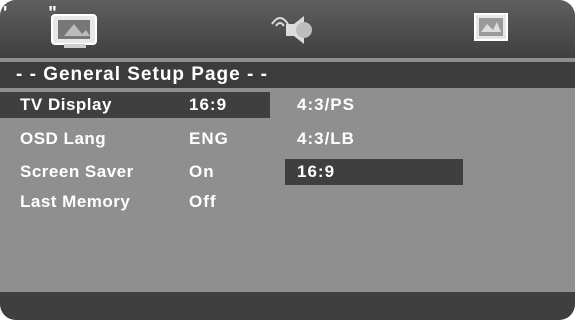 Image resolution: width=579 pixels, height=324 pixels. What do you see at coordinates (203, 201) in the screenshot?
I see `menu-item-value: Off` at bounding box center [203, 201].